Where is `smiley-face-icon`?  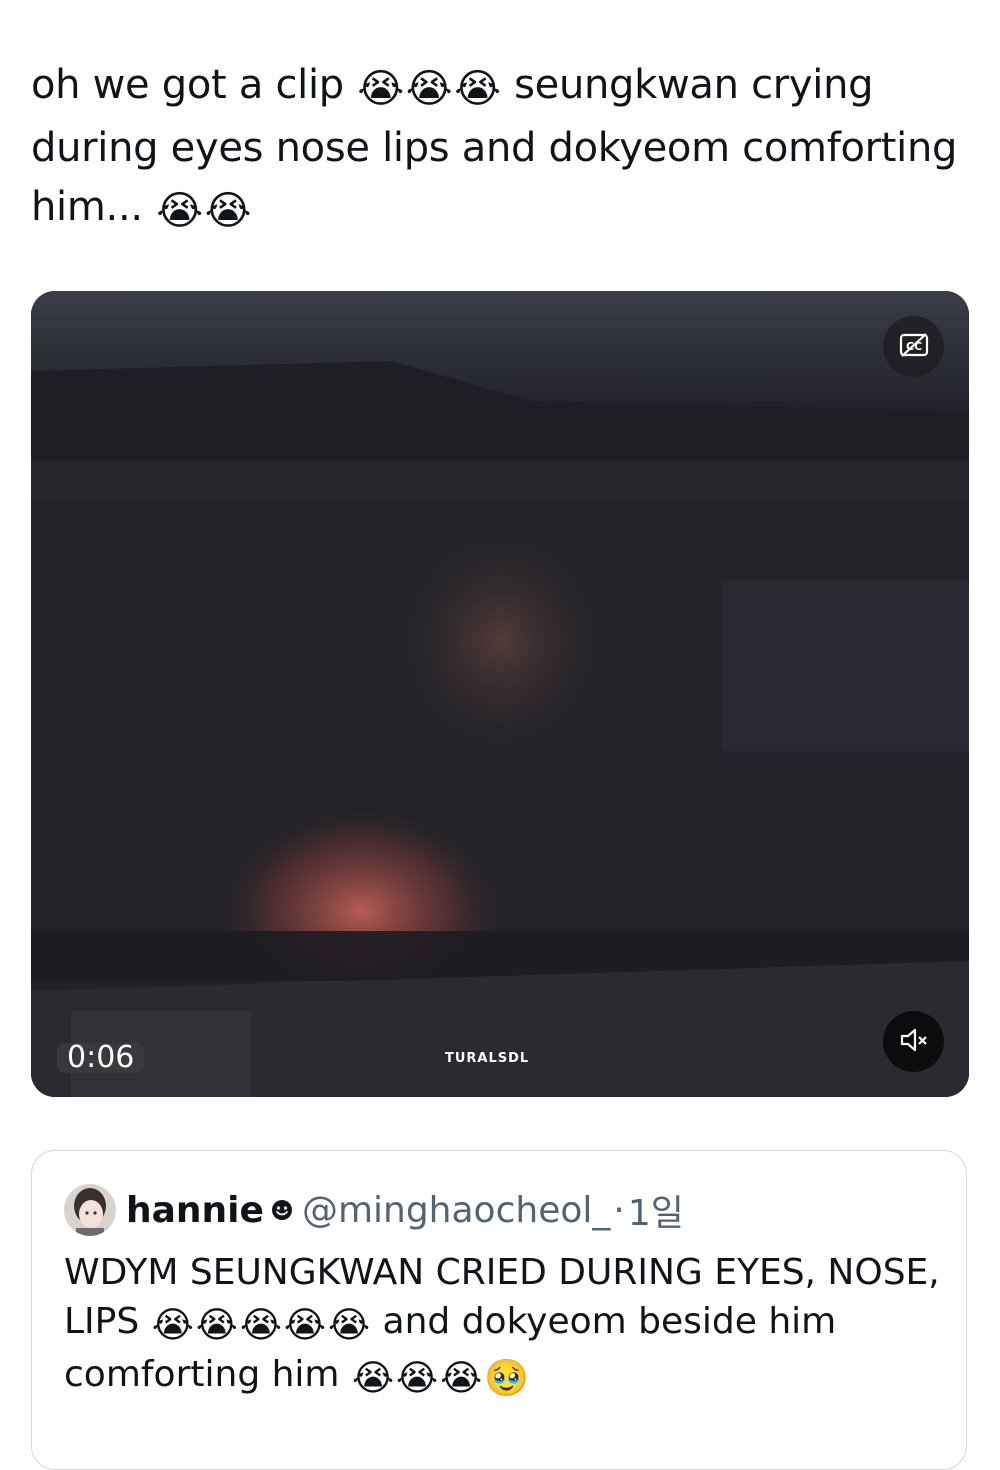
smiley-face-icon is located at coordinates (282, 1210).